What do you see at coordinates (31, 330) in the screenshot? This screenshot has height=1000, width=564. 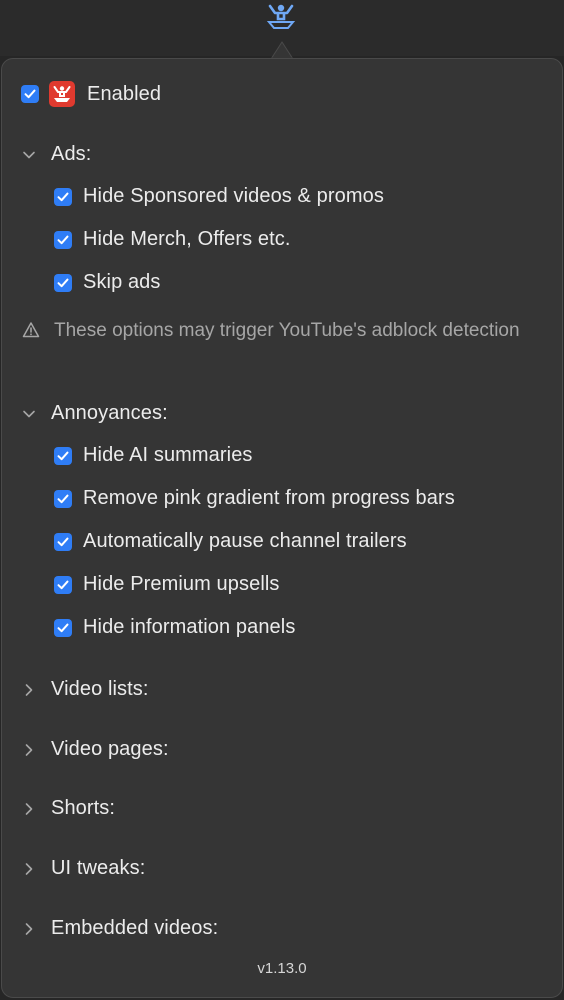 I see `warning-icon` at bounding box center [31, 330].